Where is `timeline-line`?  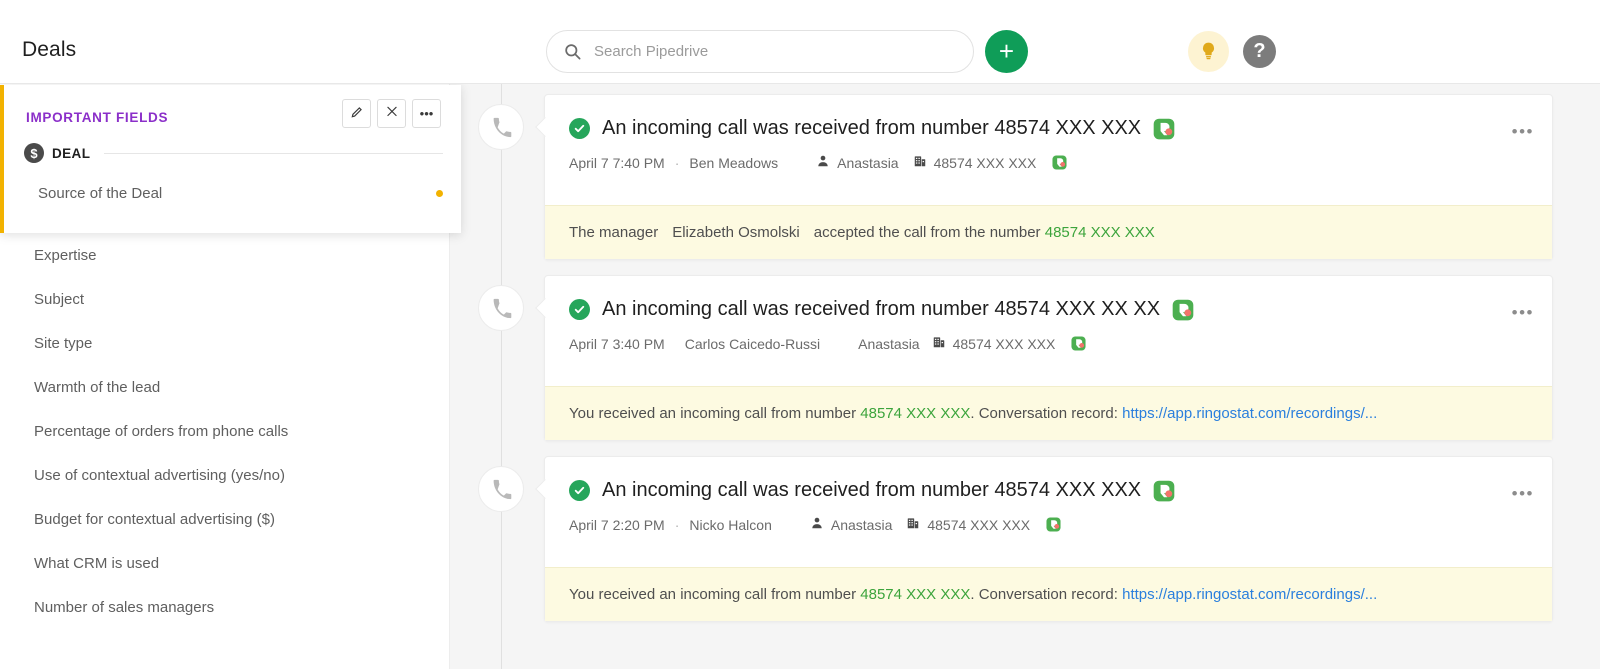
timeline-line is located at coordinates (501, 376).